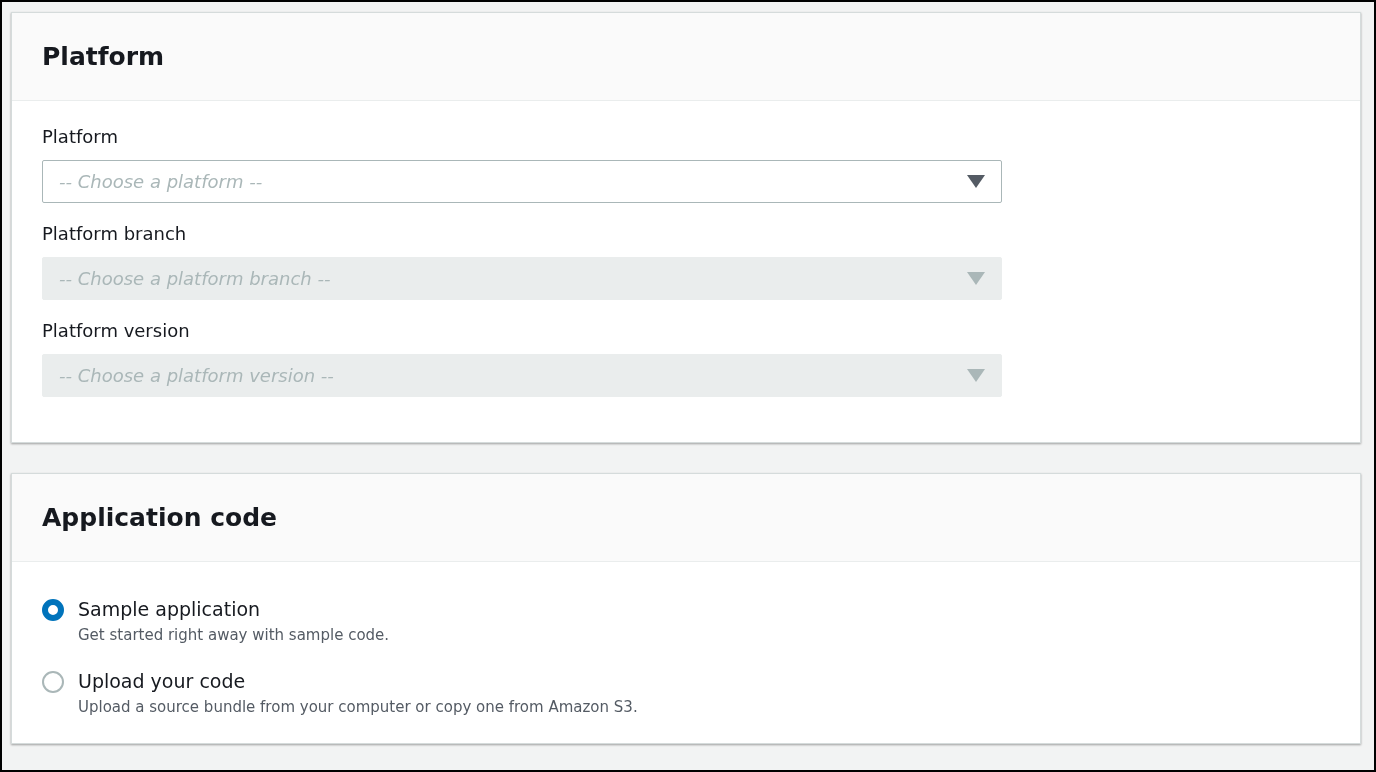  I want to click on field-label: Platform, so click(80, 137).